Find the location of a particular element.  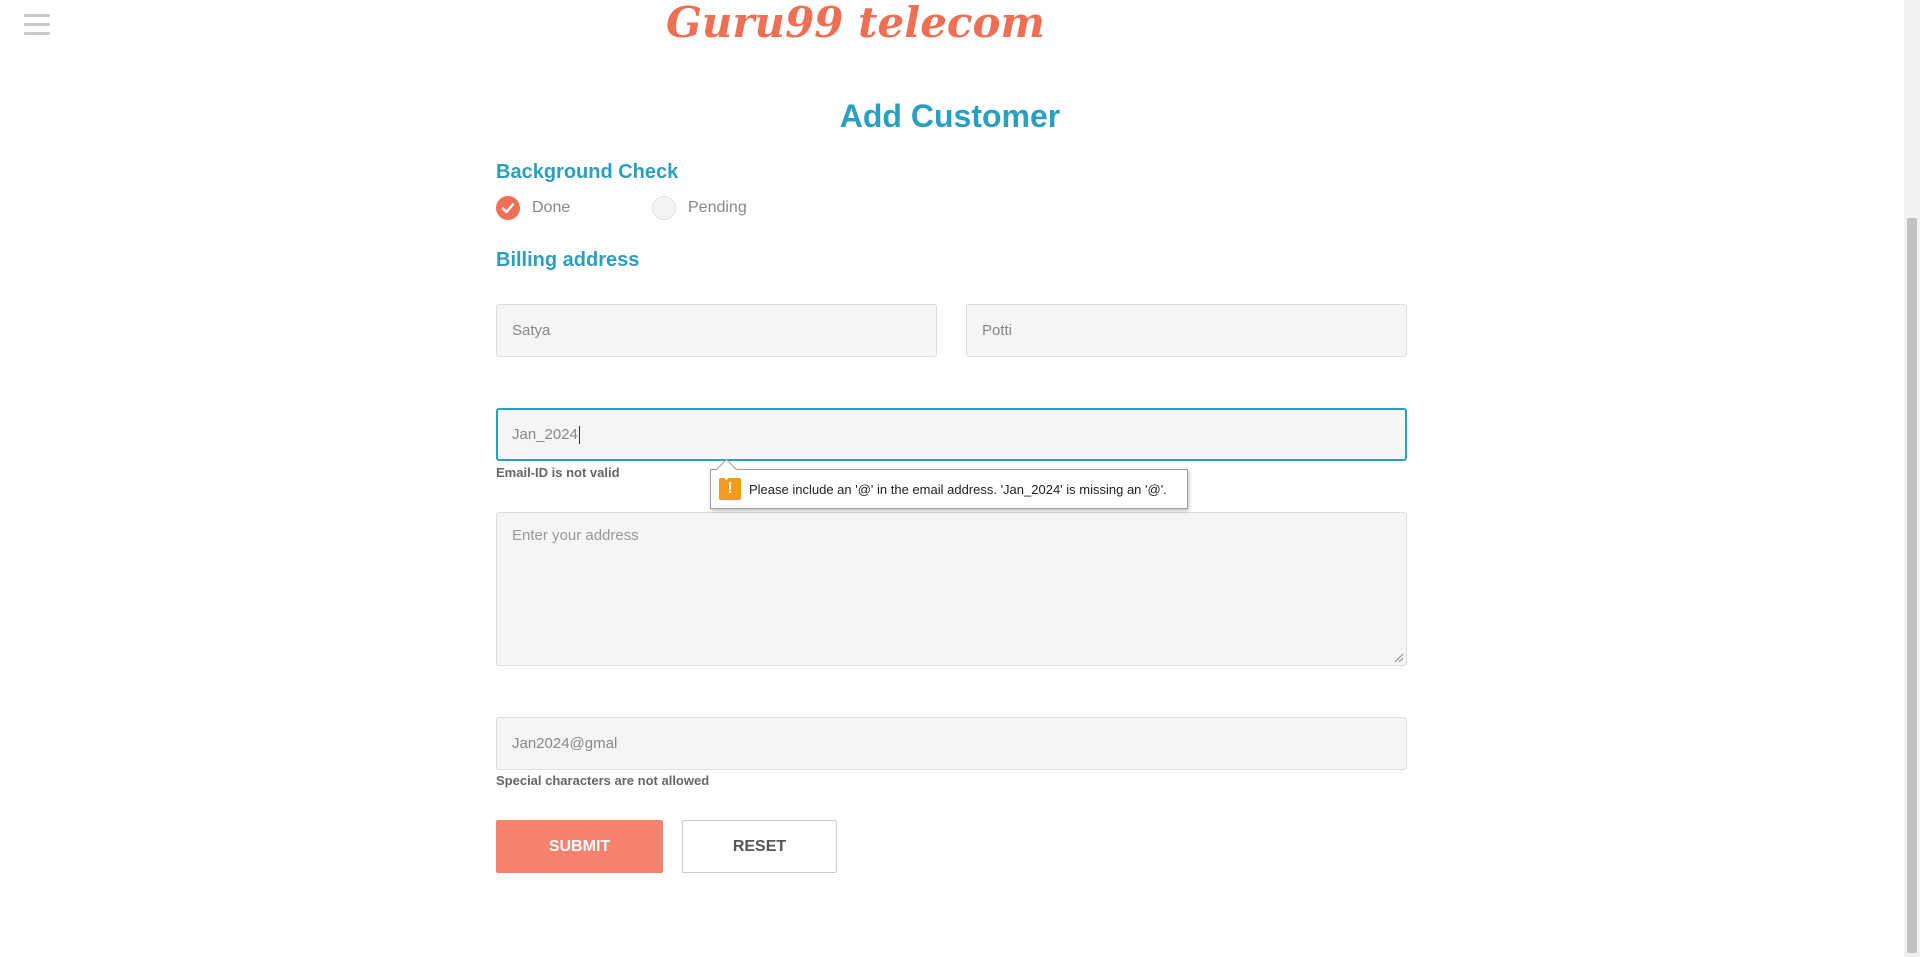

email-error-message: Email-ID is not valid is located at coordinates (558, 472).